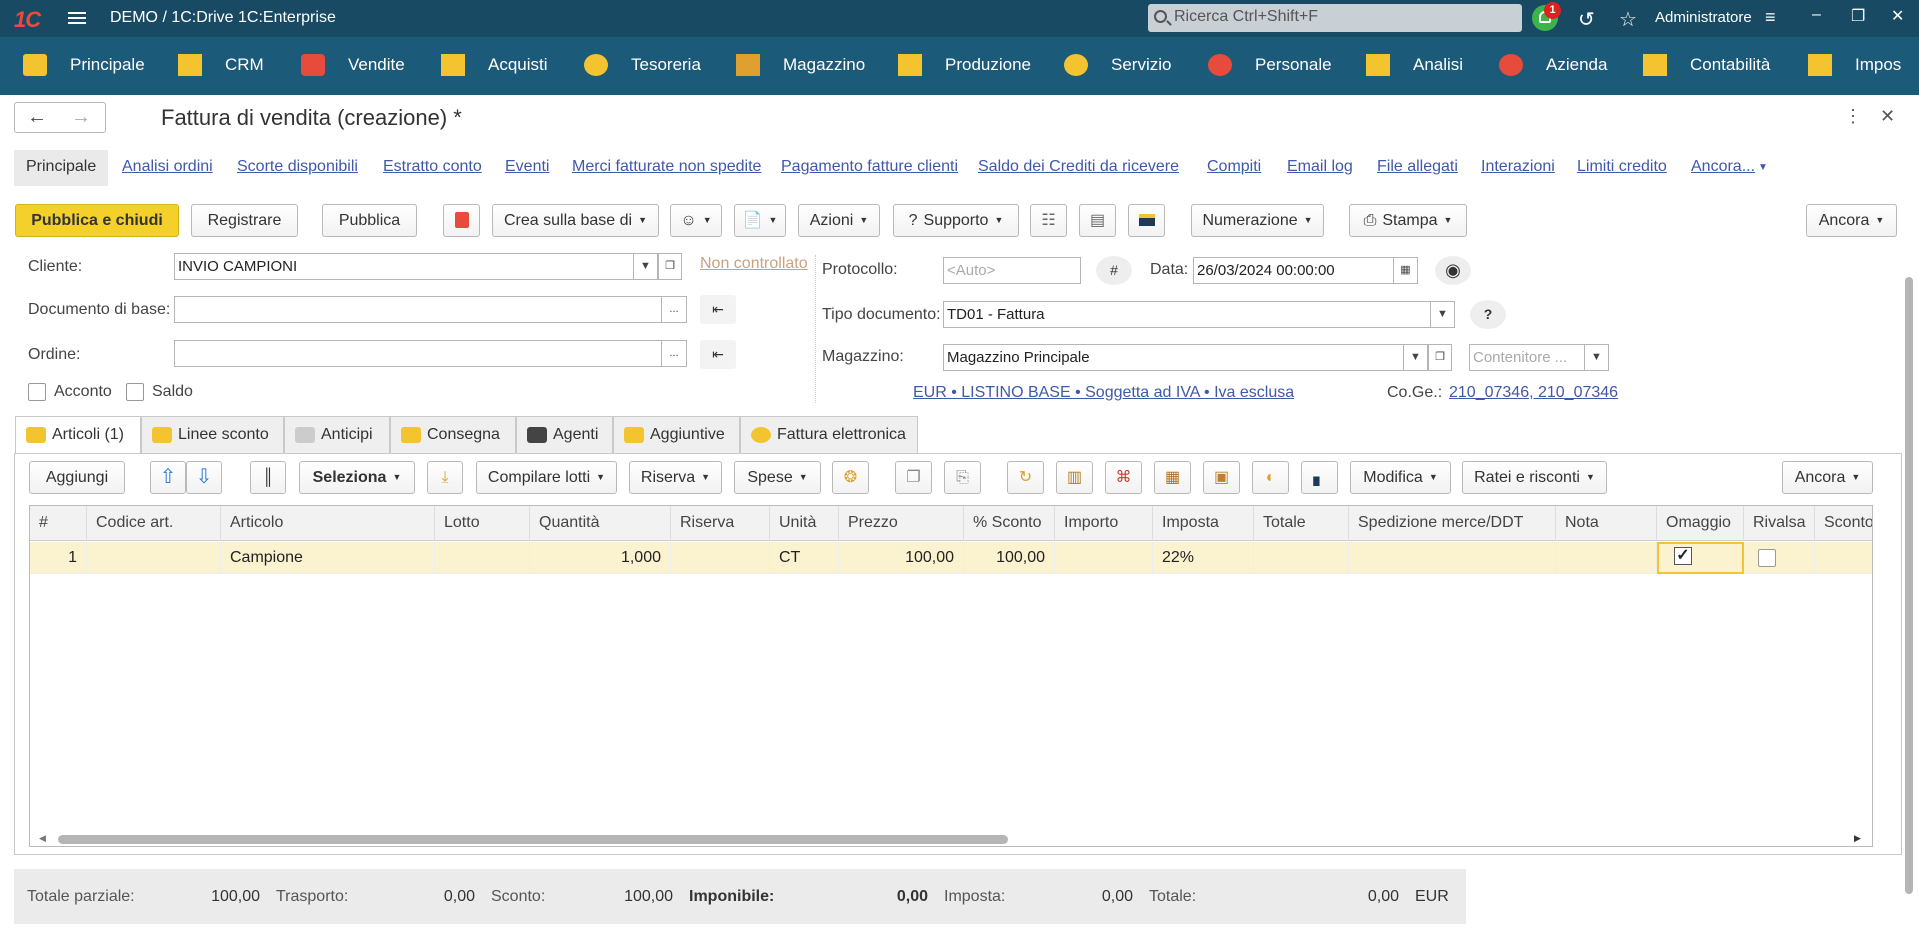 The image size is (1919, 927). Describe the element at coordinates (1628, 19) in the screenshot. I see `star-icon: ☆` at that location.